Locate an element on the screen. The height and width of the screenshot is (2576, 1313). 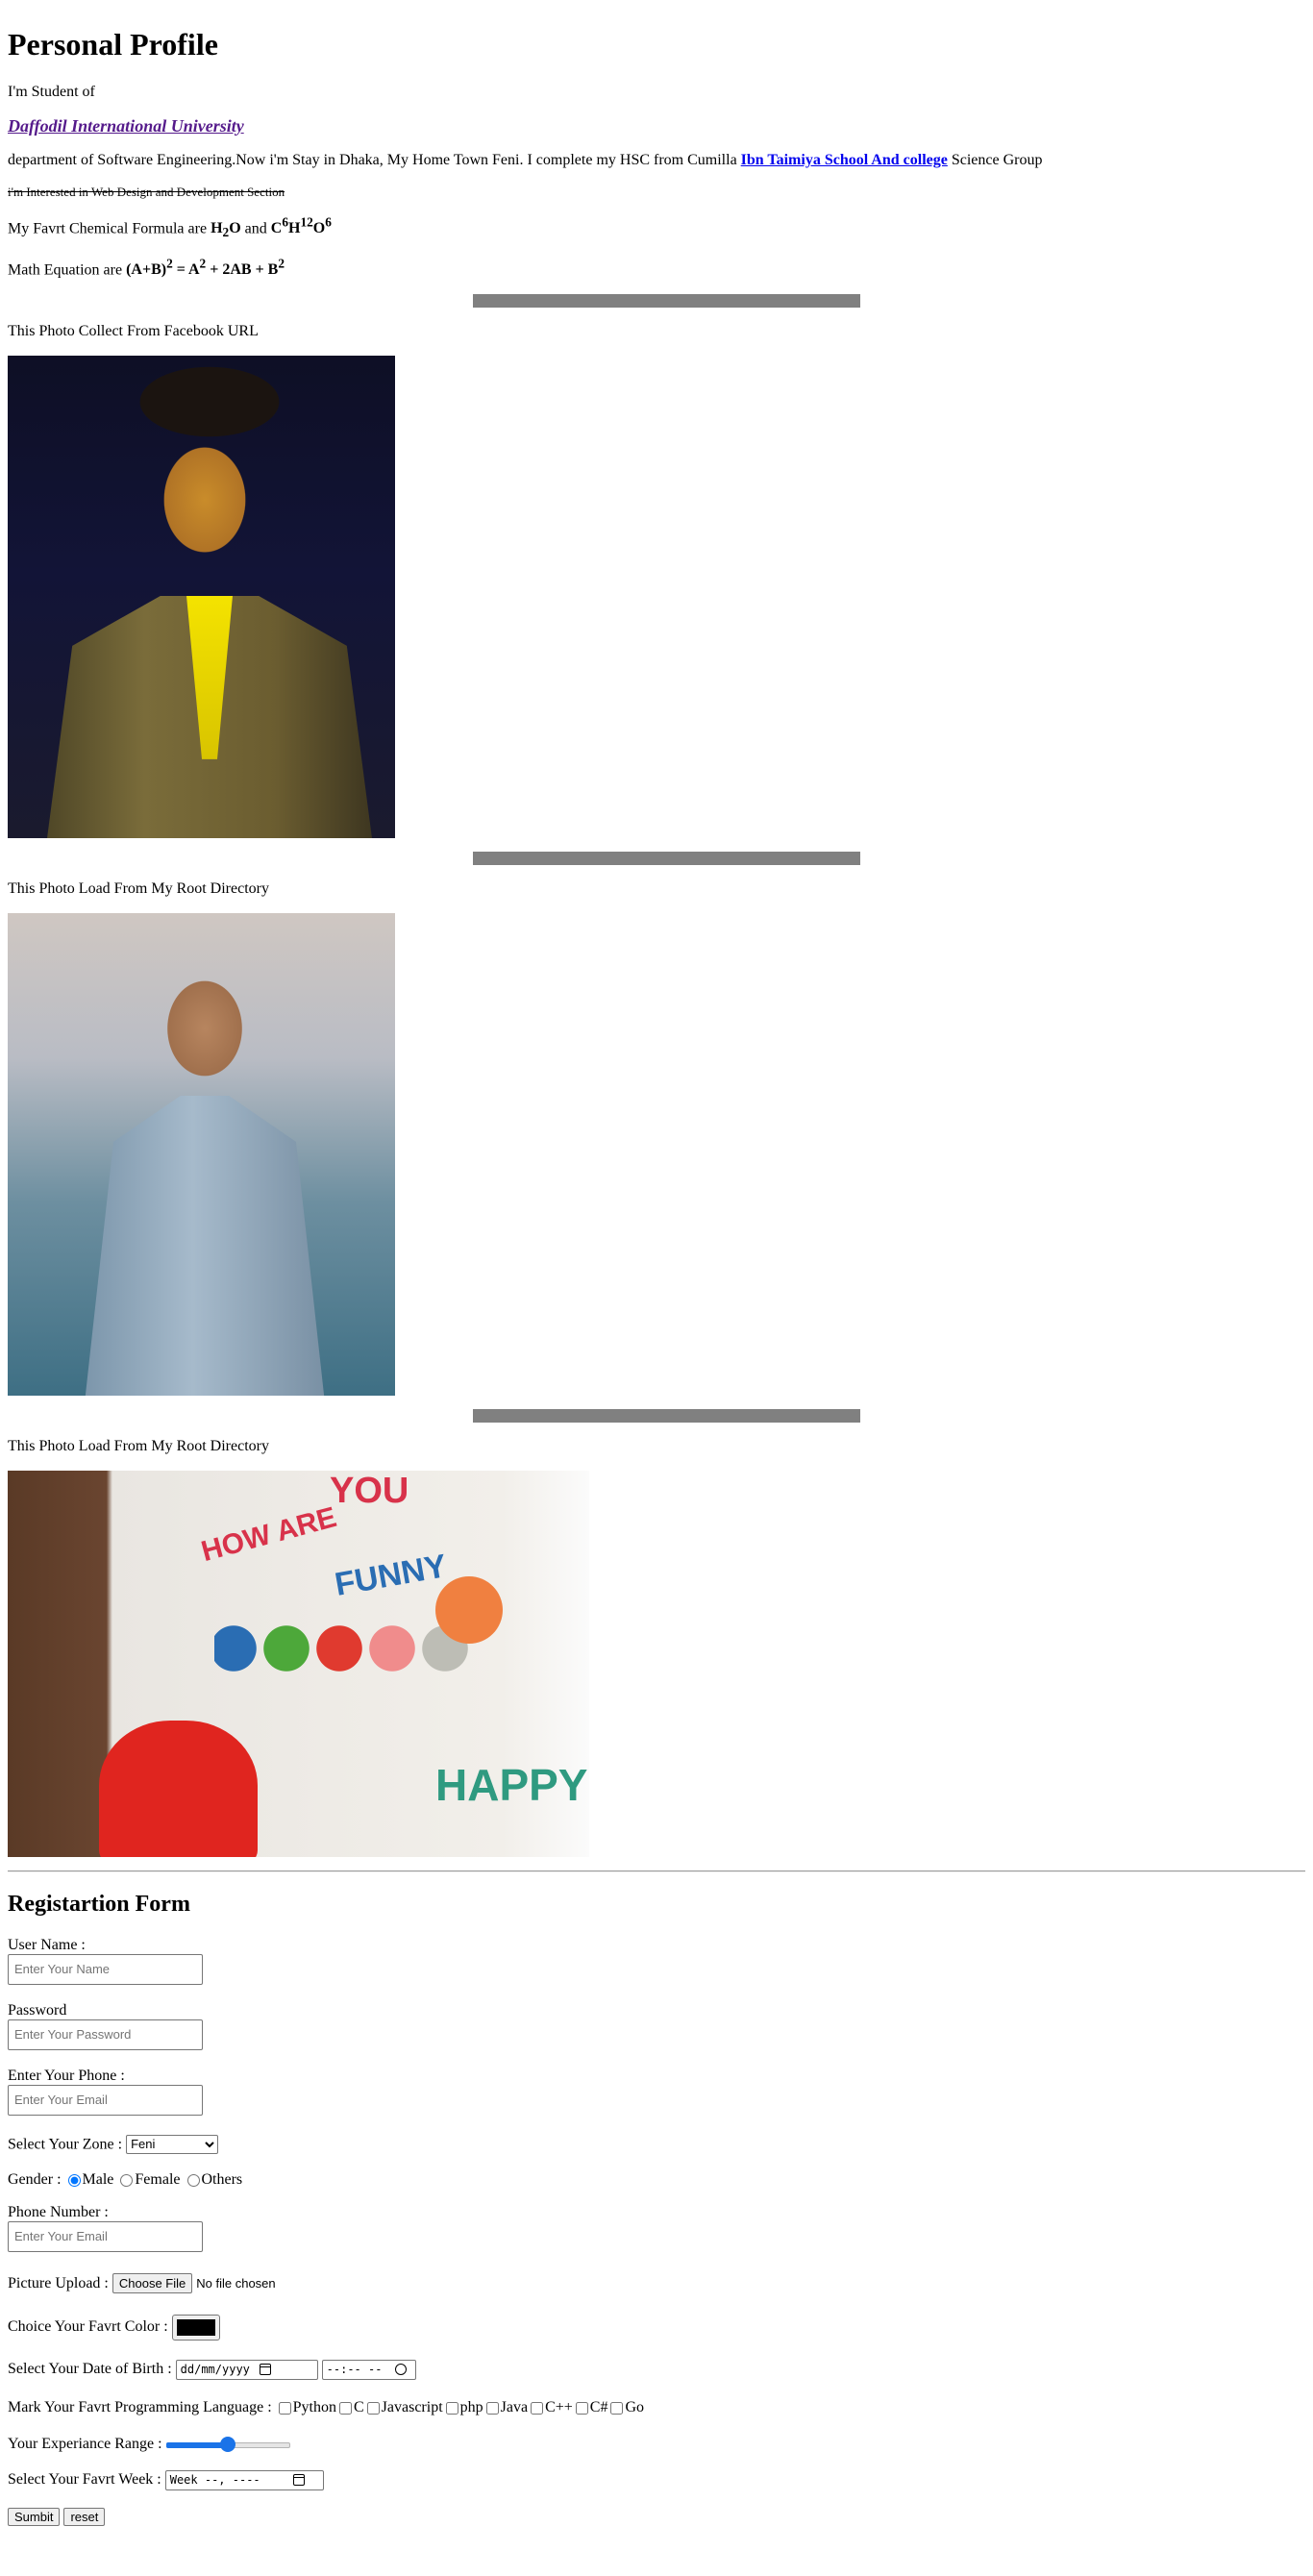
photo-caption: This Photo Collect From Facebook URL is located at coordinates (133, 330).